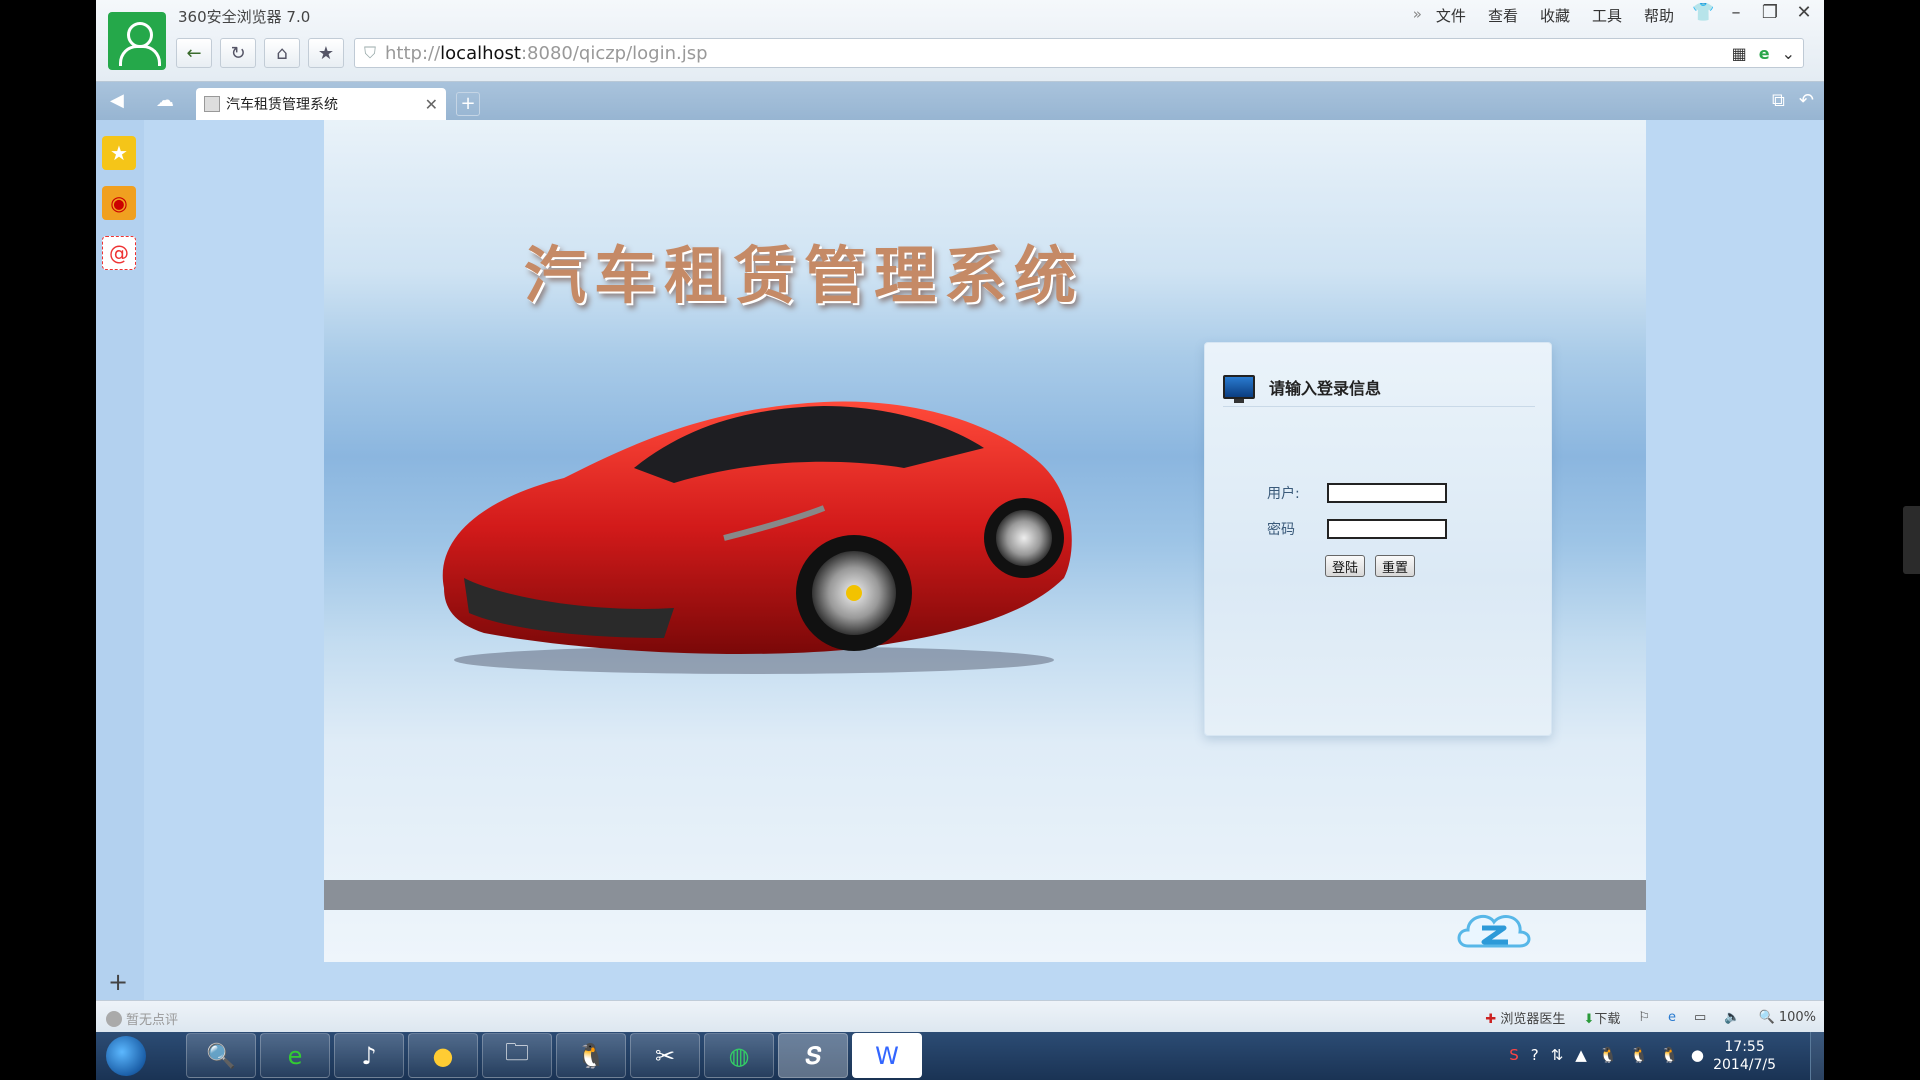 The height and width of the screenshot is (1080, 1920). What do you see at coordinates (326, 53) in the screenshot?
I see `favorite-star-icon: ★` at bounding box center [326, 53].